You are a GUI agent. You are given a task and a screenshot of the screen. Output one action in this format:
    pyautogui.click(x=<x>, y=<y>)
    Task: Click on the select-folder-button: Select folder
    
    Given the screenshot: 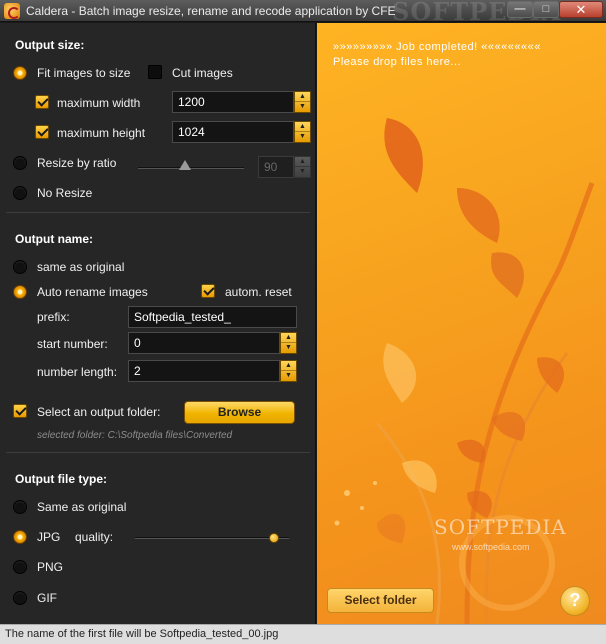 What is the action you would take?
    pyautogui.click(x=380, y=600)
    